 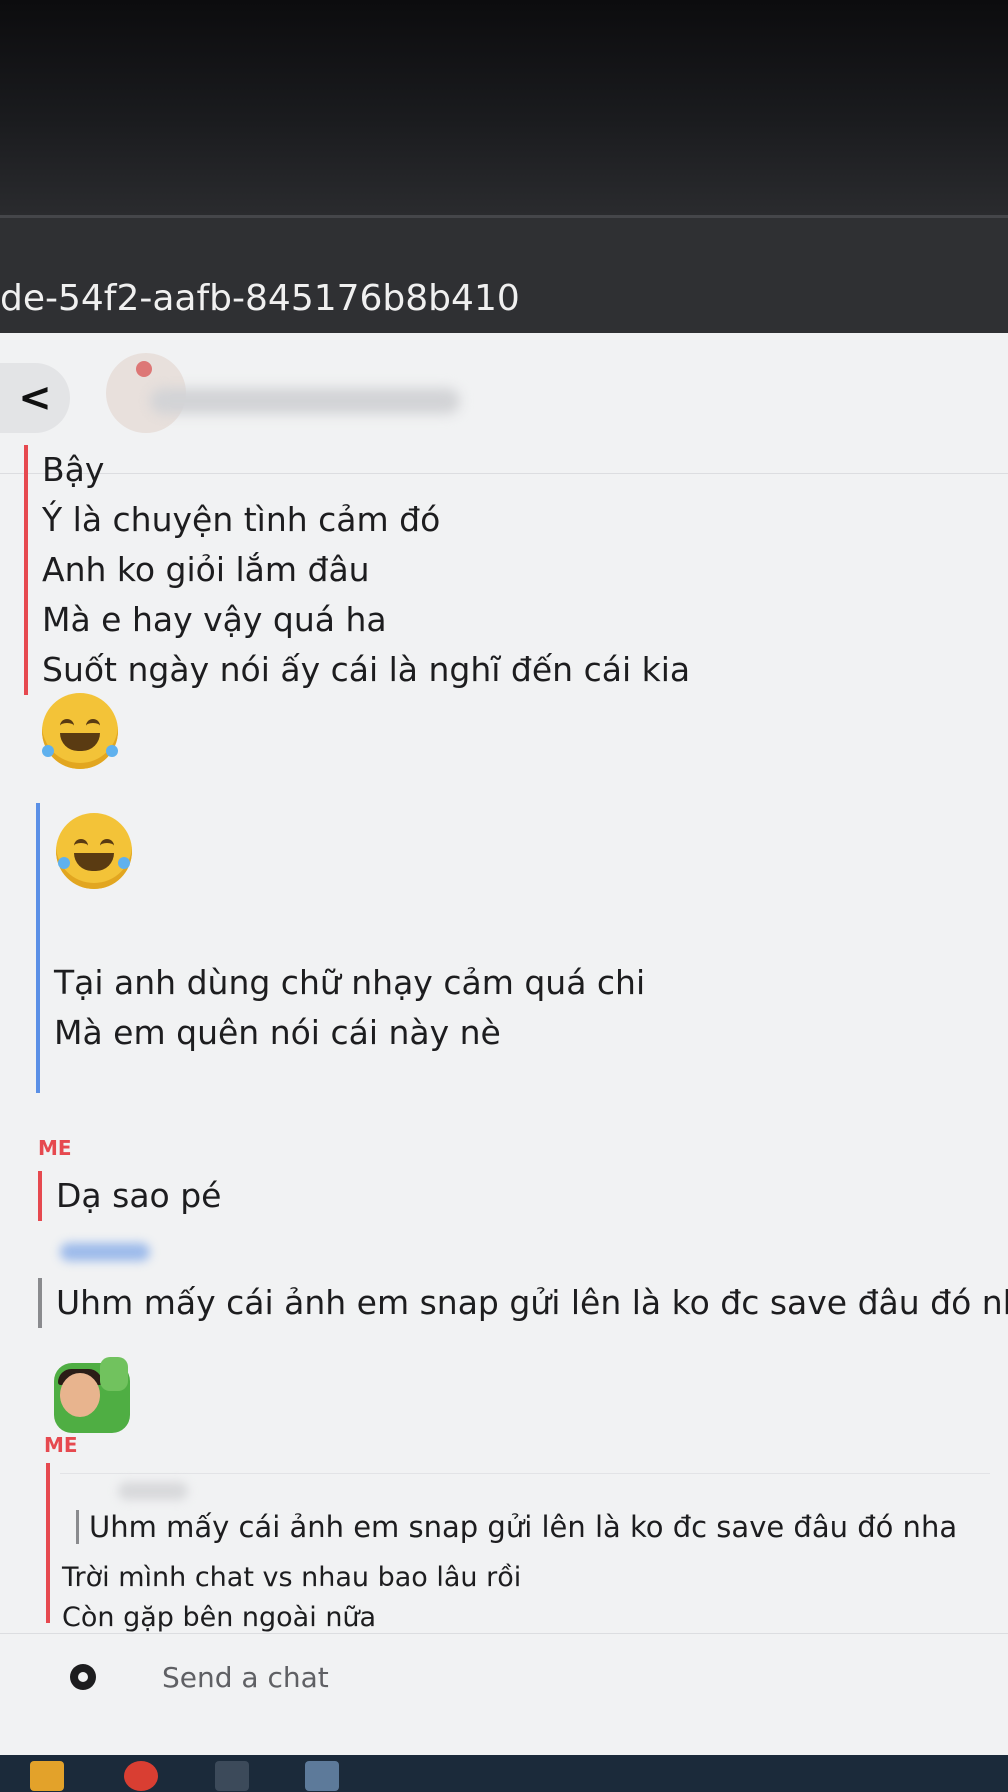 What do you see at coordinates (241, 519) in the screenshot?
I see `message-text: Ý là chuyện tình cảm đó` at bounding box center [241, 519].